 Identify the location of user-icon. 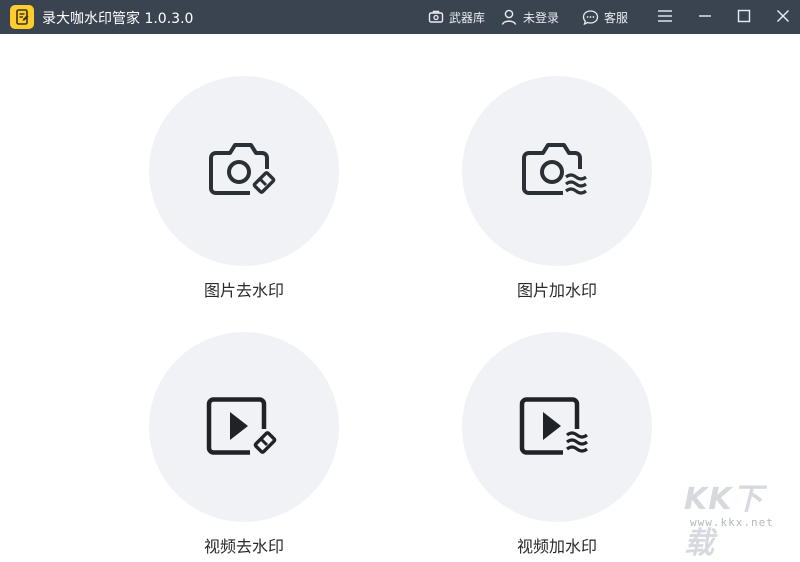
(509, 17).